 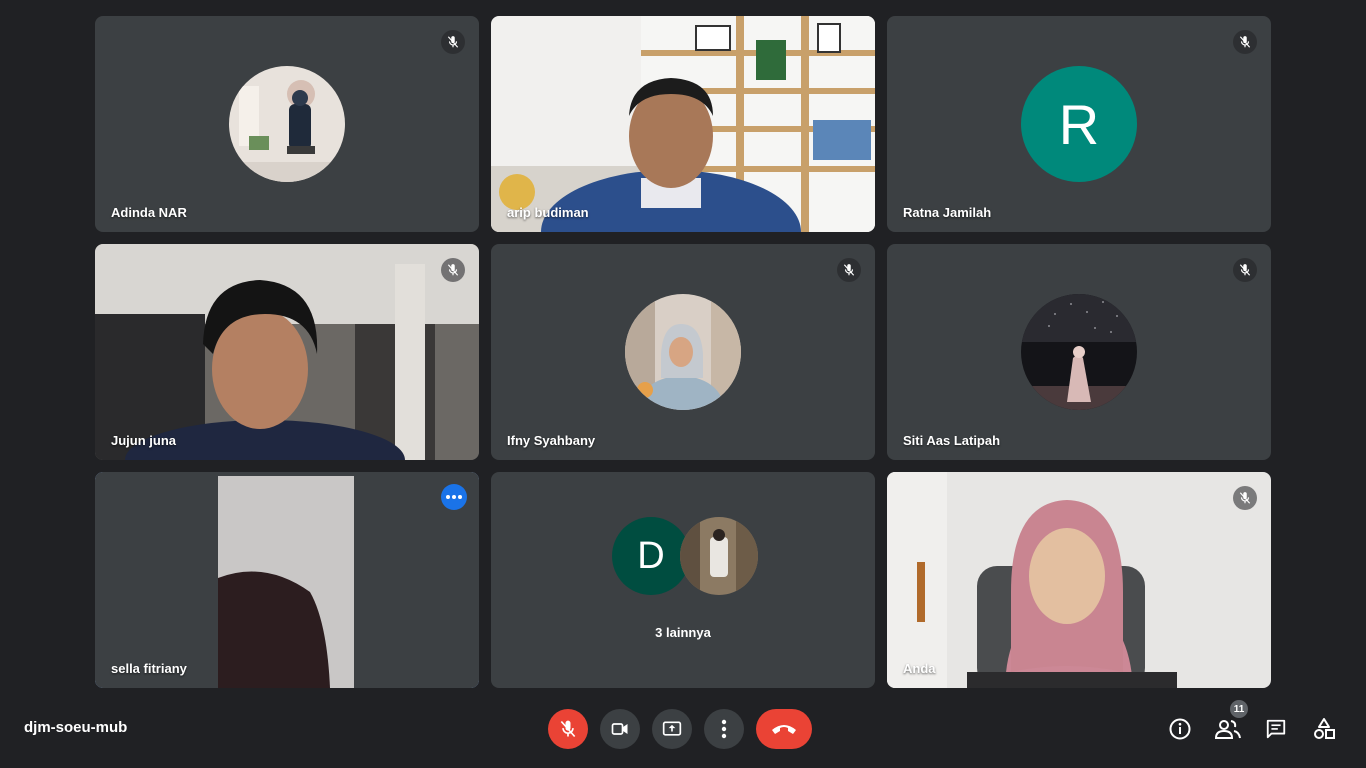 I want to click on info-icon, so click(x=1180, y=729).